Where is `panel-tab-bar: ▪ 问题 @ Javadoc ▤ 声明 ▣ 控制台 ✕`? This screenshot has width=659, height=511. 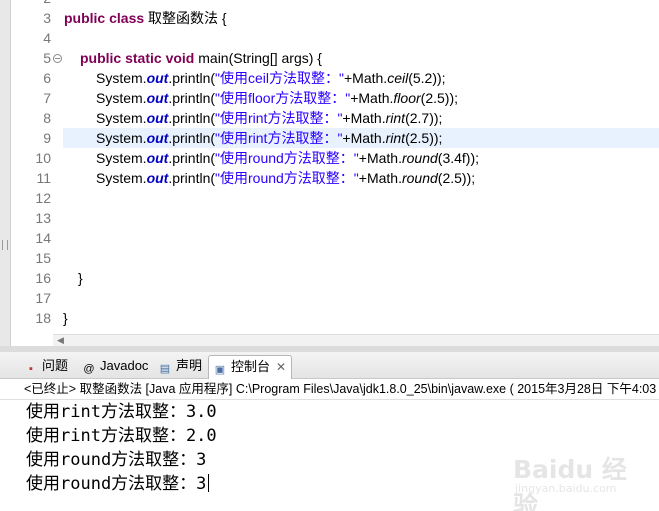
panel-tab-bar: ▪ 问题 @ Javadoc ▤ 声明 ▣ 控制台 ✕ is located at coordinates (329, 365).